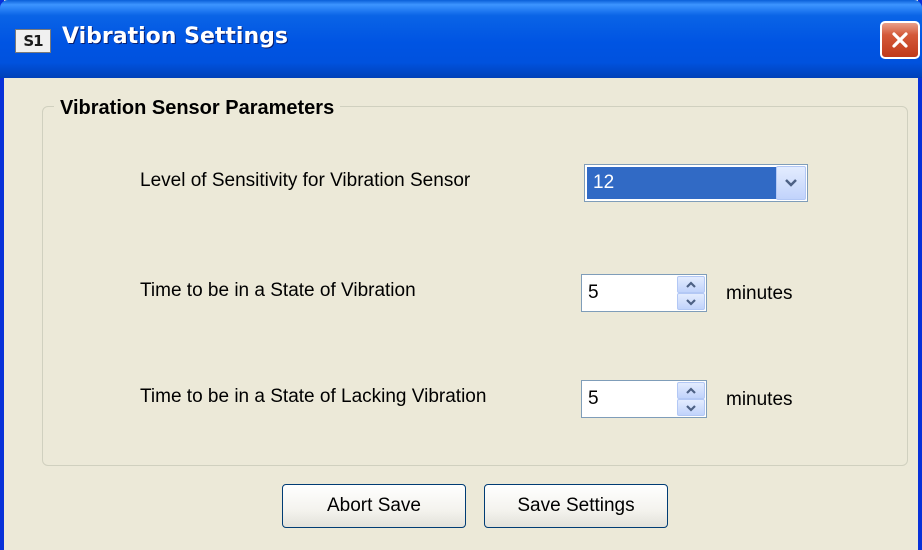 This screenshot has height=550, width=922. I want to click on lacking-time-unit: minutes, so click(759, 399).